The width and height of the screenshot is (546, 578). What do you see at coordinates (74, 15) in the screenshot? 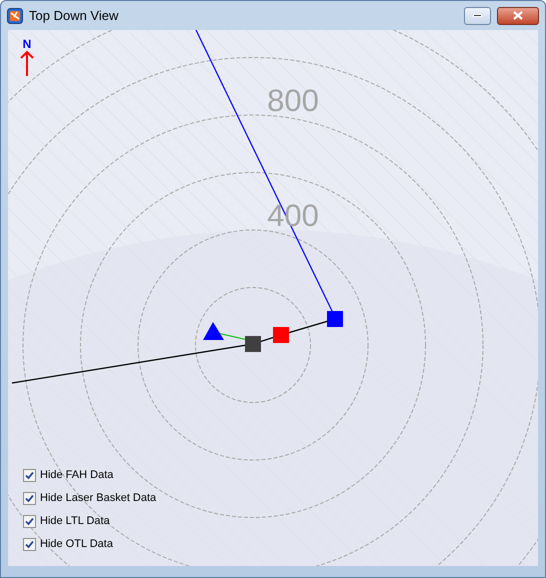
I see `window-title: Top Down View` at bounding box center [74, 15].